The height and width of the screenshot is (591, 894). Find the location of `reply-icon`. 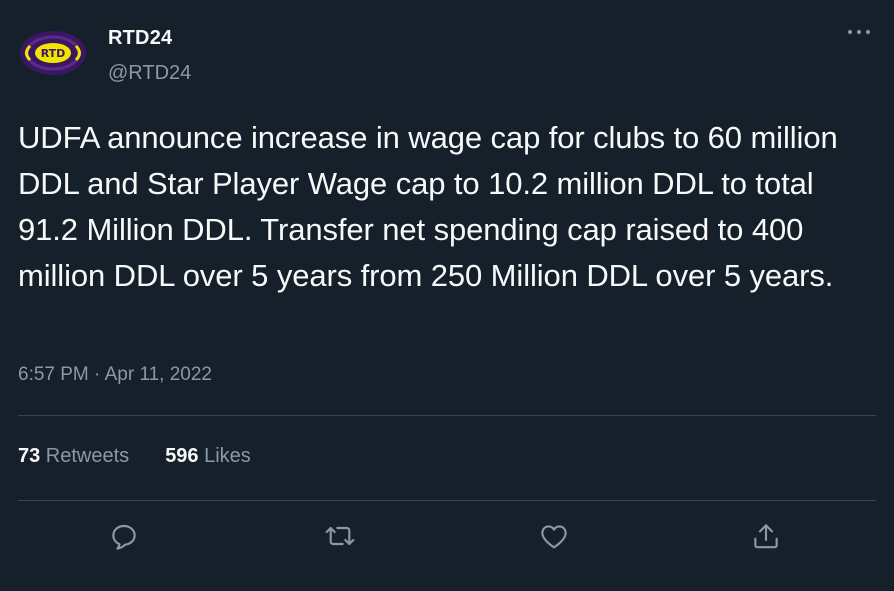

reply-icon is located at coordinates (124, 537).